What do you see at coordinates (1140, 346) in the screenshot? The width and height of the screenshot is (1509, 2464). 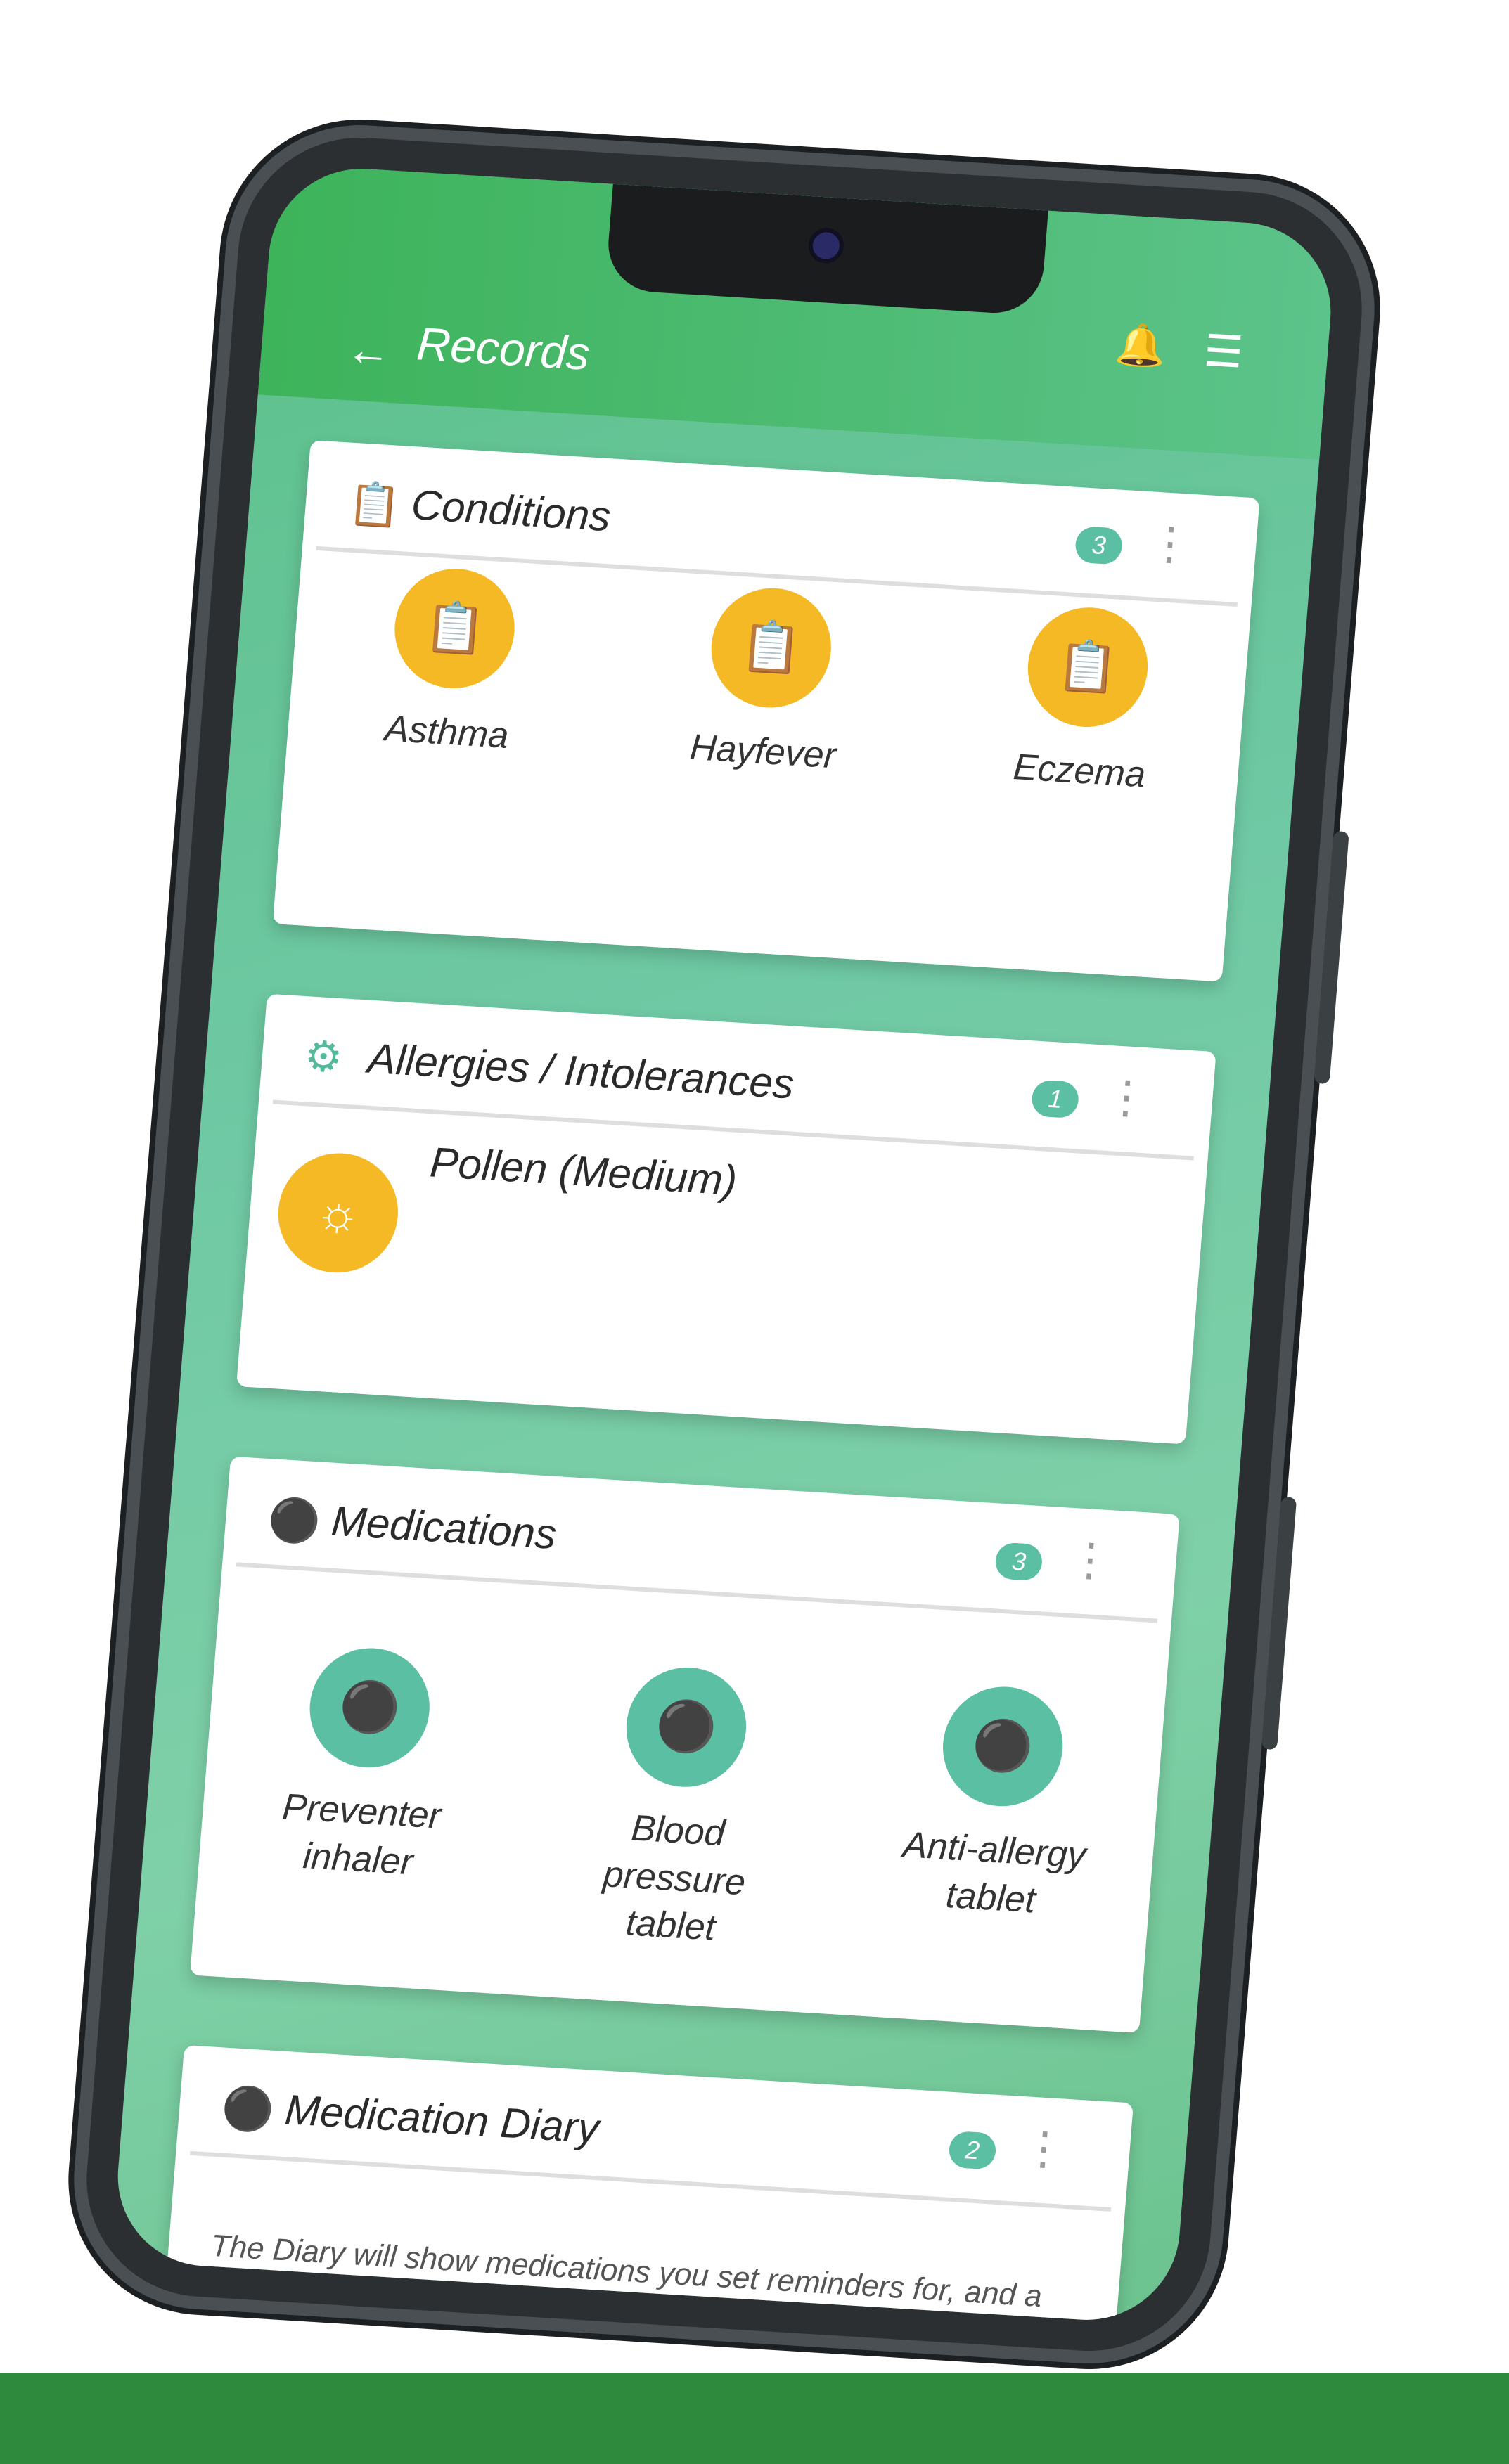 I see `bell-icon: 🔔` at bounding box center [1140, 346].